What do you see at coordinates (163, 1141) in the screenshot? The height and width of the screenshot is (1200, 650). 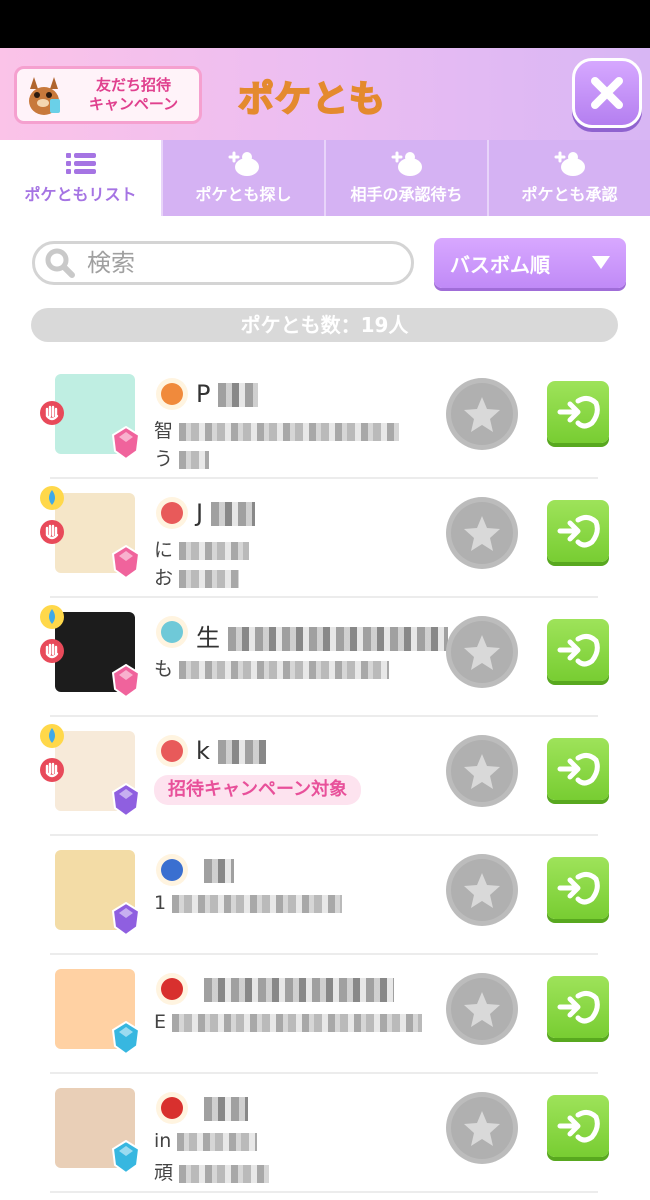 I see `friend-message-text: in` at bounding box center [163, 1141].